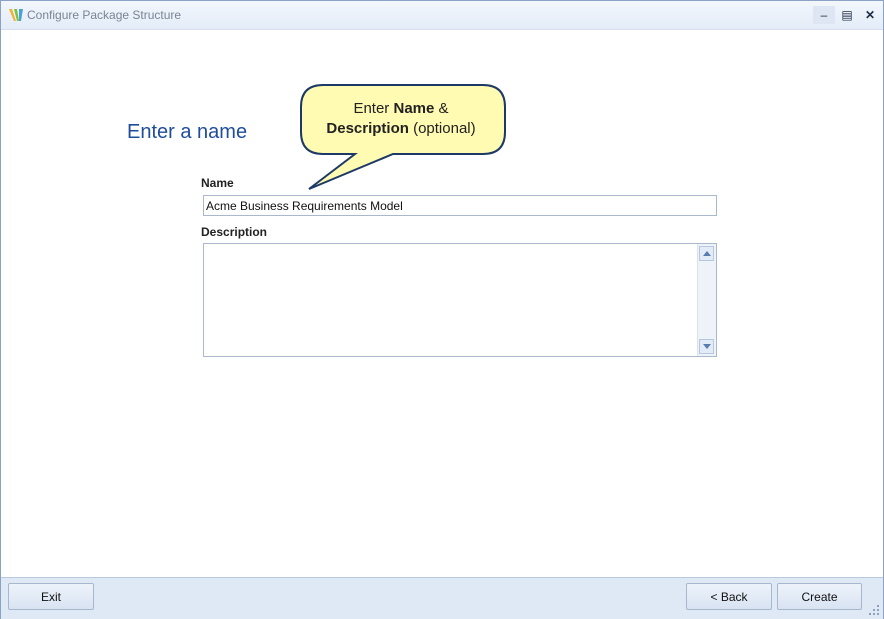  What do you see at coordinates (729, 596) in the screenshot?
I see `back-button: < Back` at bounding box center [729, 596].